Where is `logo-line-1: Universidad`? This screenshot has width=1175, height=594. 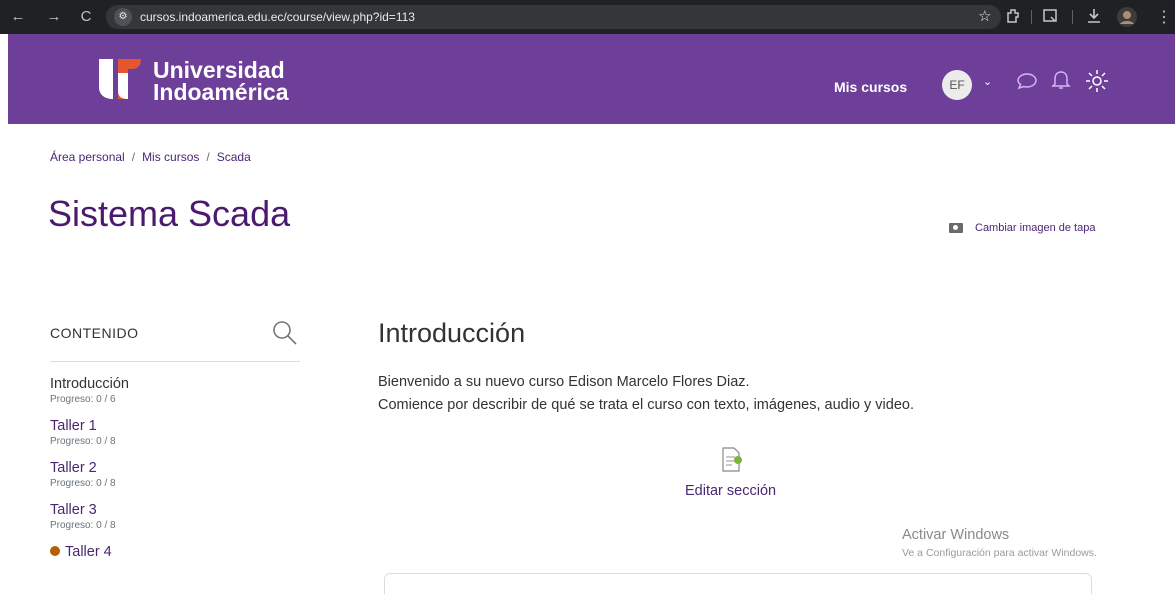
logo-line-1: Universidad is located at coordinates (219, 70).